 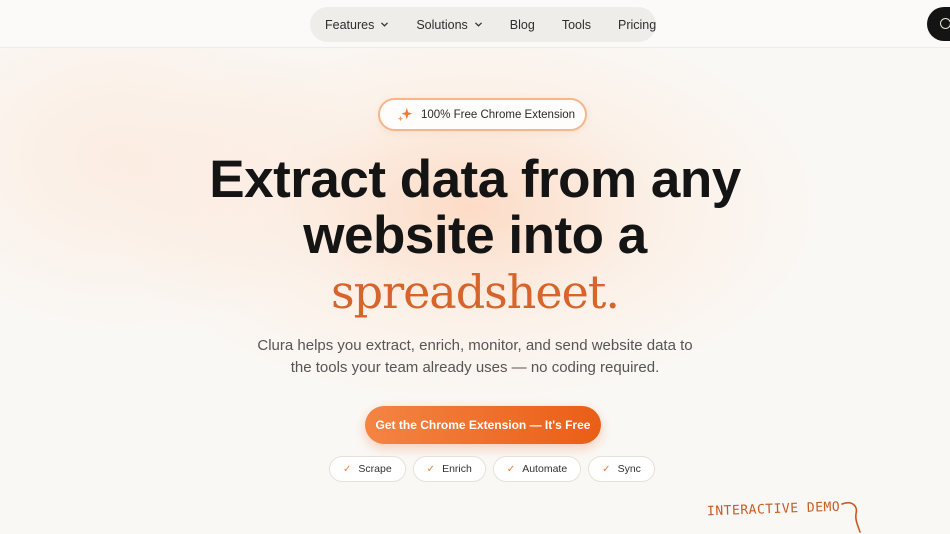 I want to click on nav-item-features: Features, so click(x=357, y=25).